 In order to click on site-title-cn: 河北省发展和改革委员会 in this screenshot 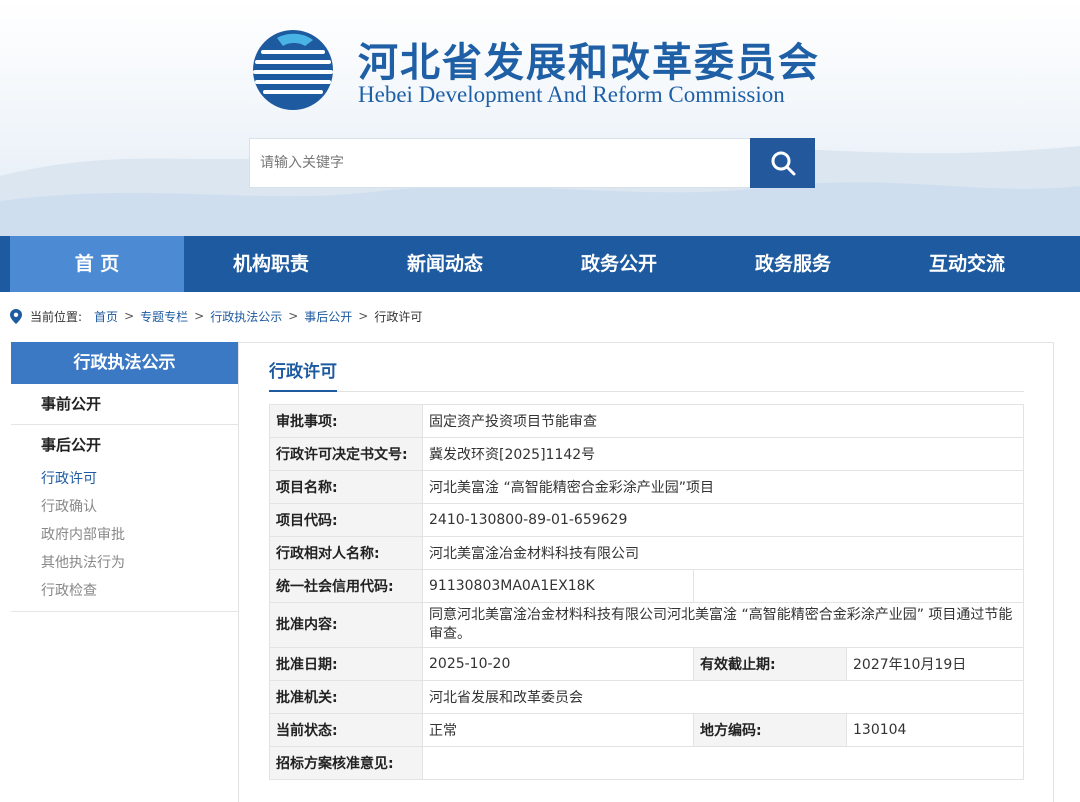, I will do `click(589, 63)`.